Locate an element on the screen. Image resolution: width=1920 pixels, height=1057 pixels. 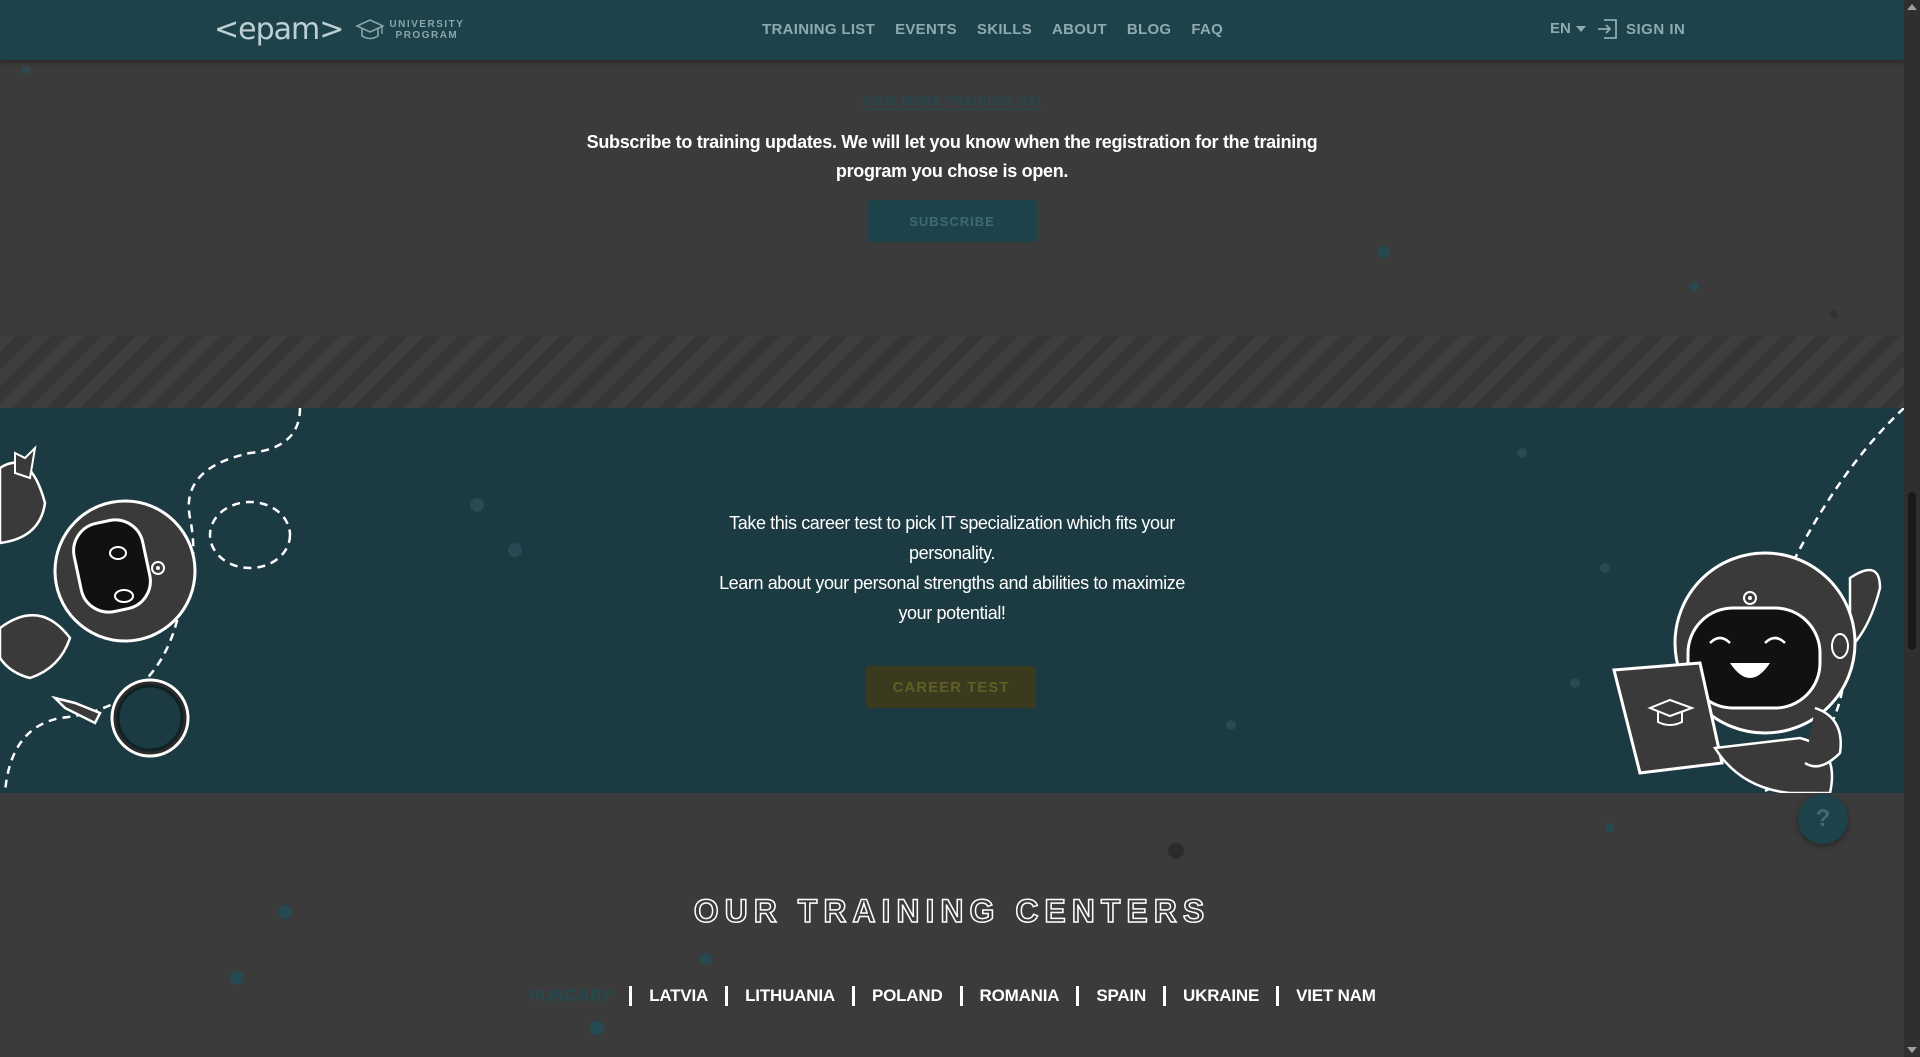
logo: <epam> UNIVERSITY PROGRAM is located at coordinates (339, 30).